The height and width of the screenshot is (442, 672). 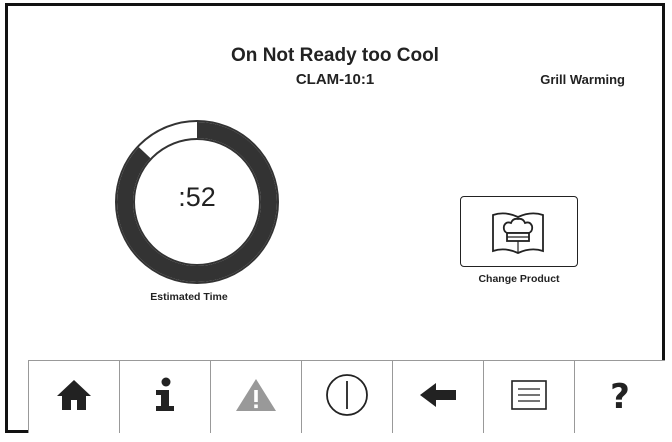 I want to click on change-product-label: Change Product, so click(x=519, y=279).